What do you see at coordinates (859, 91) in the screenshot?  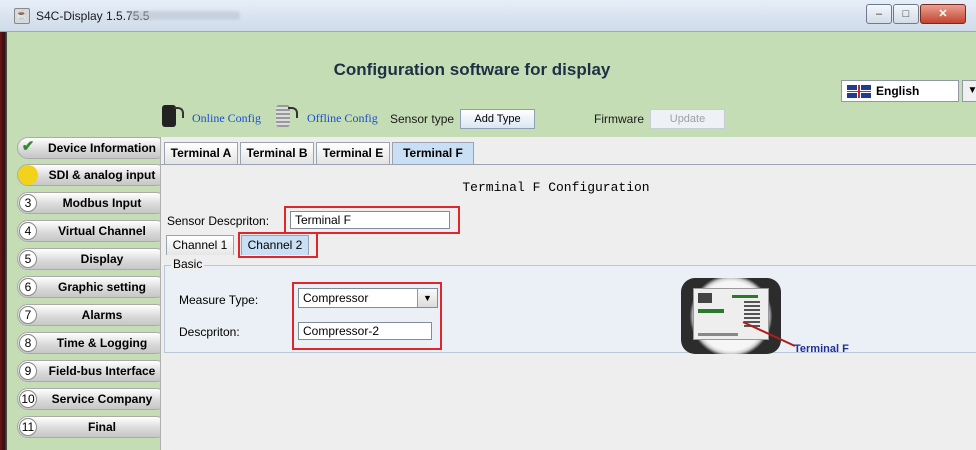 I see `uk-flag-icon` at bounding box center [859, 91].